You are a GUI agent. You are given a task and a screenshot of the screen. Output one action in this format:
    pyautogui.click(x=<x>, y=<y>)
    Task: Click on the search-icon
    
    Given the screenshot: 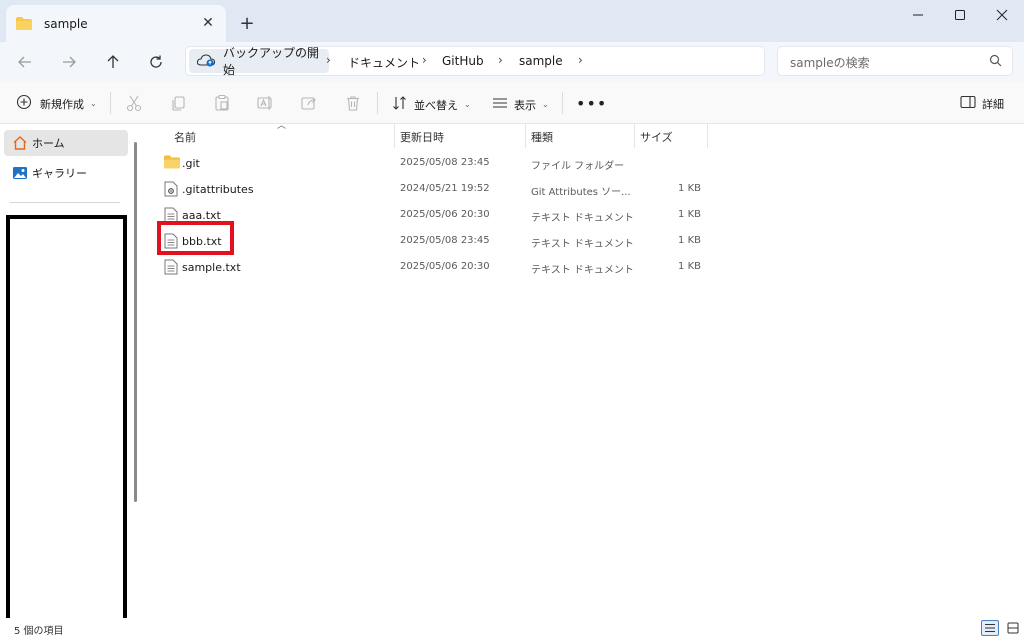 What is the action you would take?
    pyautogui.click(x=995, y=62)
    